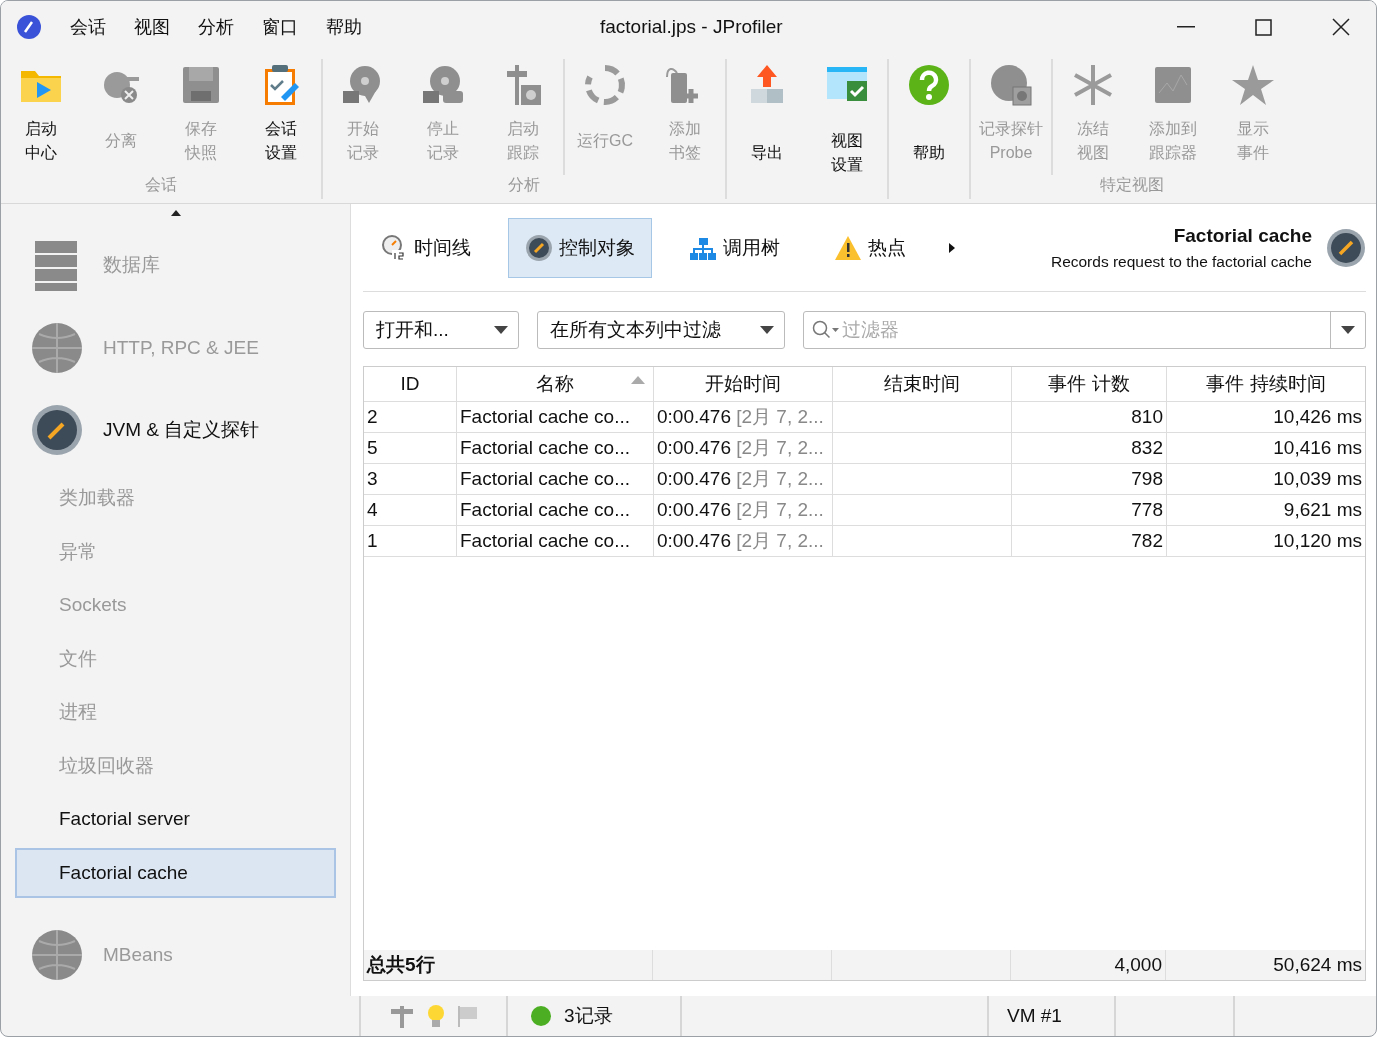 This screenshot has width=1377, height=1037. Describe the element at coordinates (952, 247) in the screenshot. I see `more-arrow-icon` at that location.